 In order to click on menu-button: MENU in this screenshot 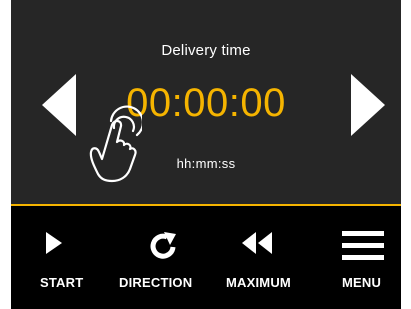, I will do `click(361, 257)`.